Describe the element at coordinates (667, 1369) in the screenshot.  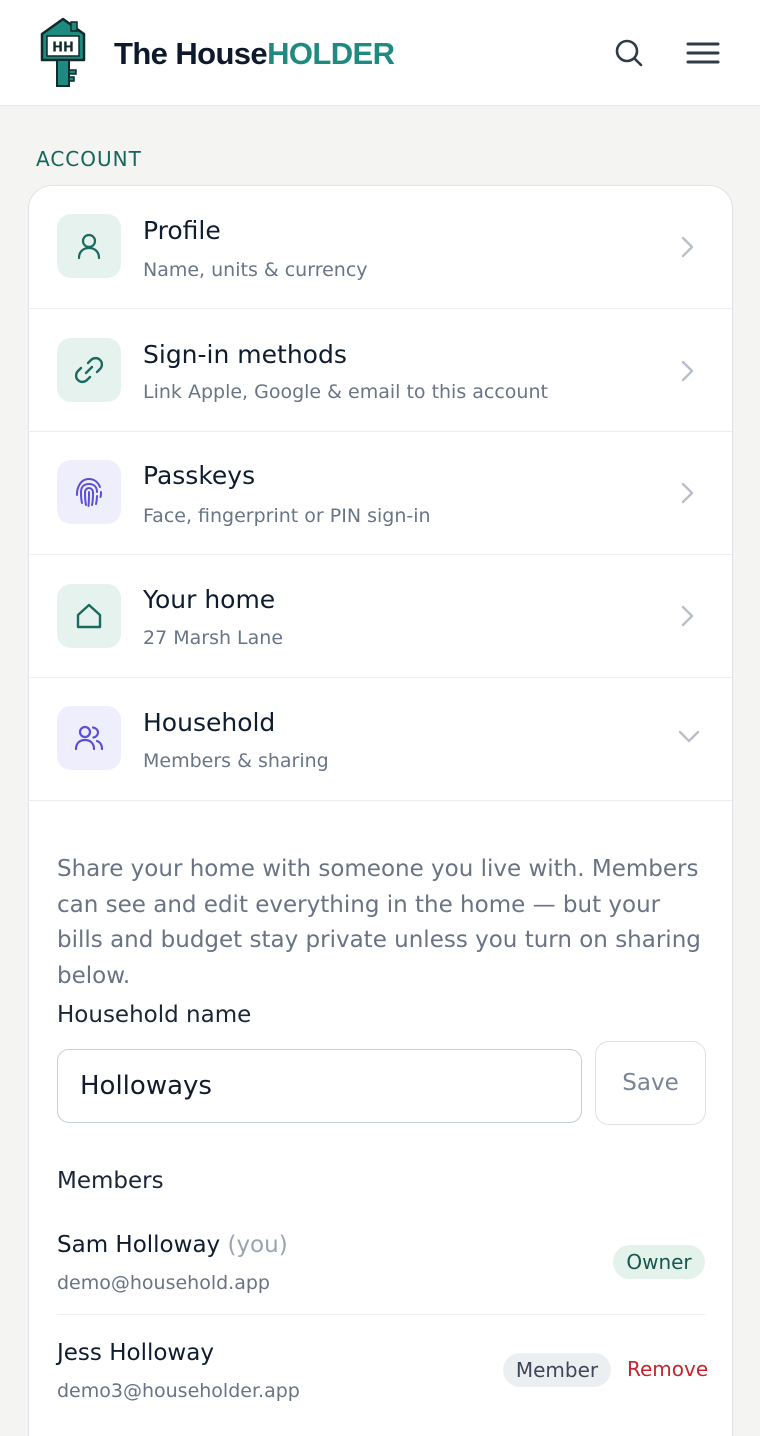
I see `remove-member-button: Remove` at that location.